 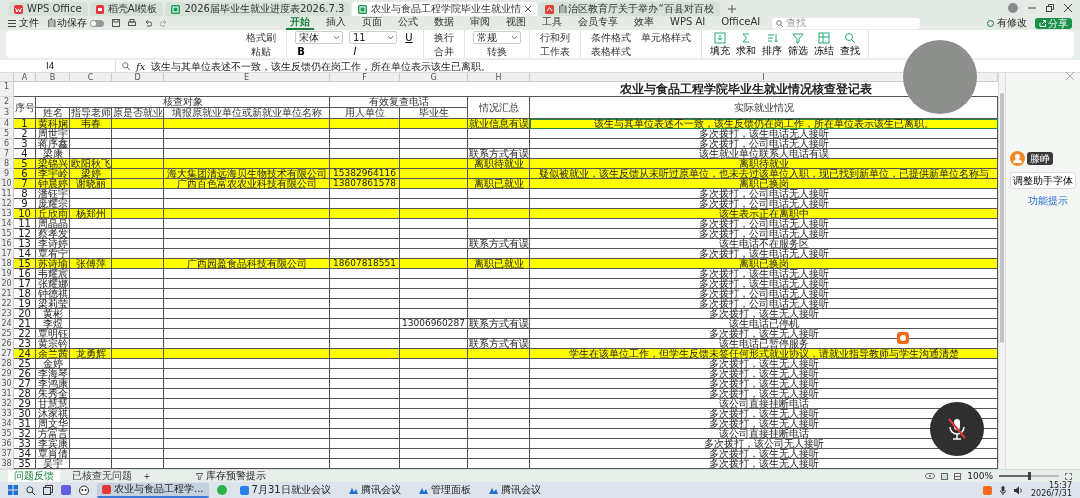 I want to click on row-number: 23, so click(x=7, y=314).